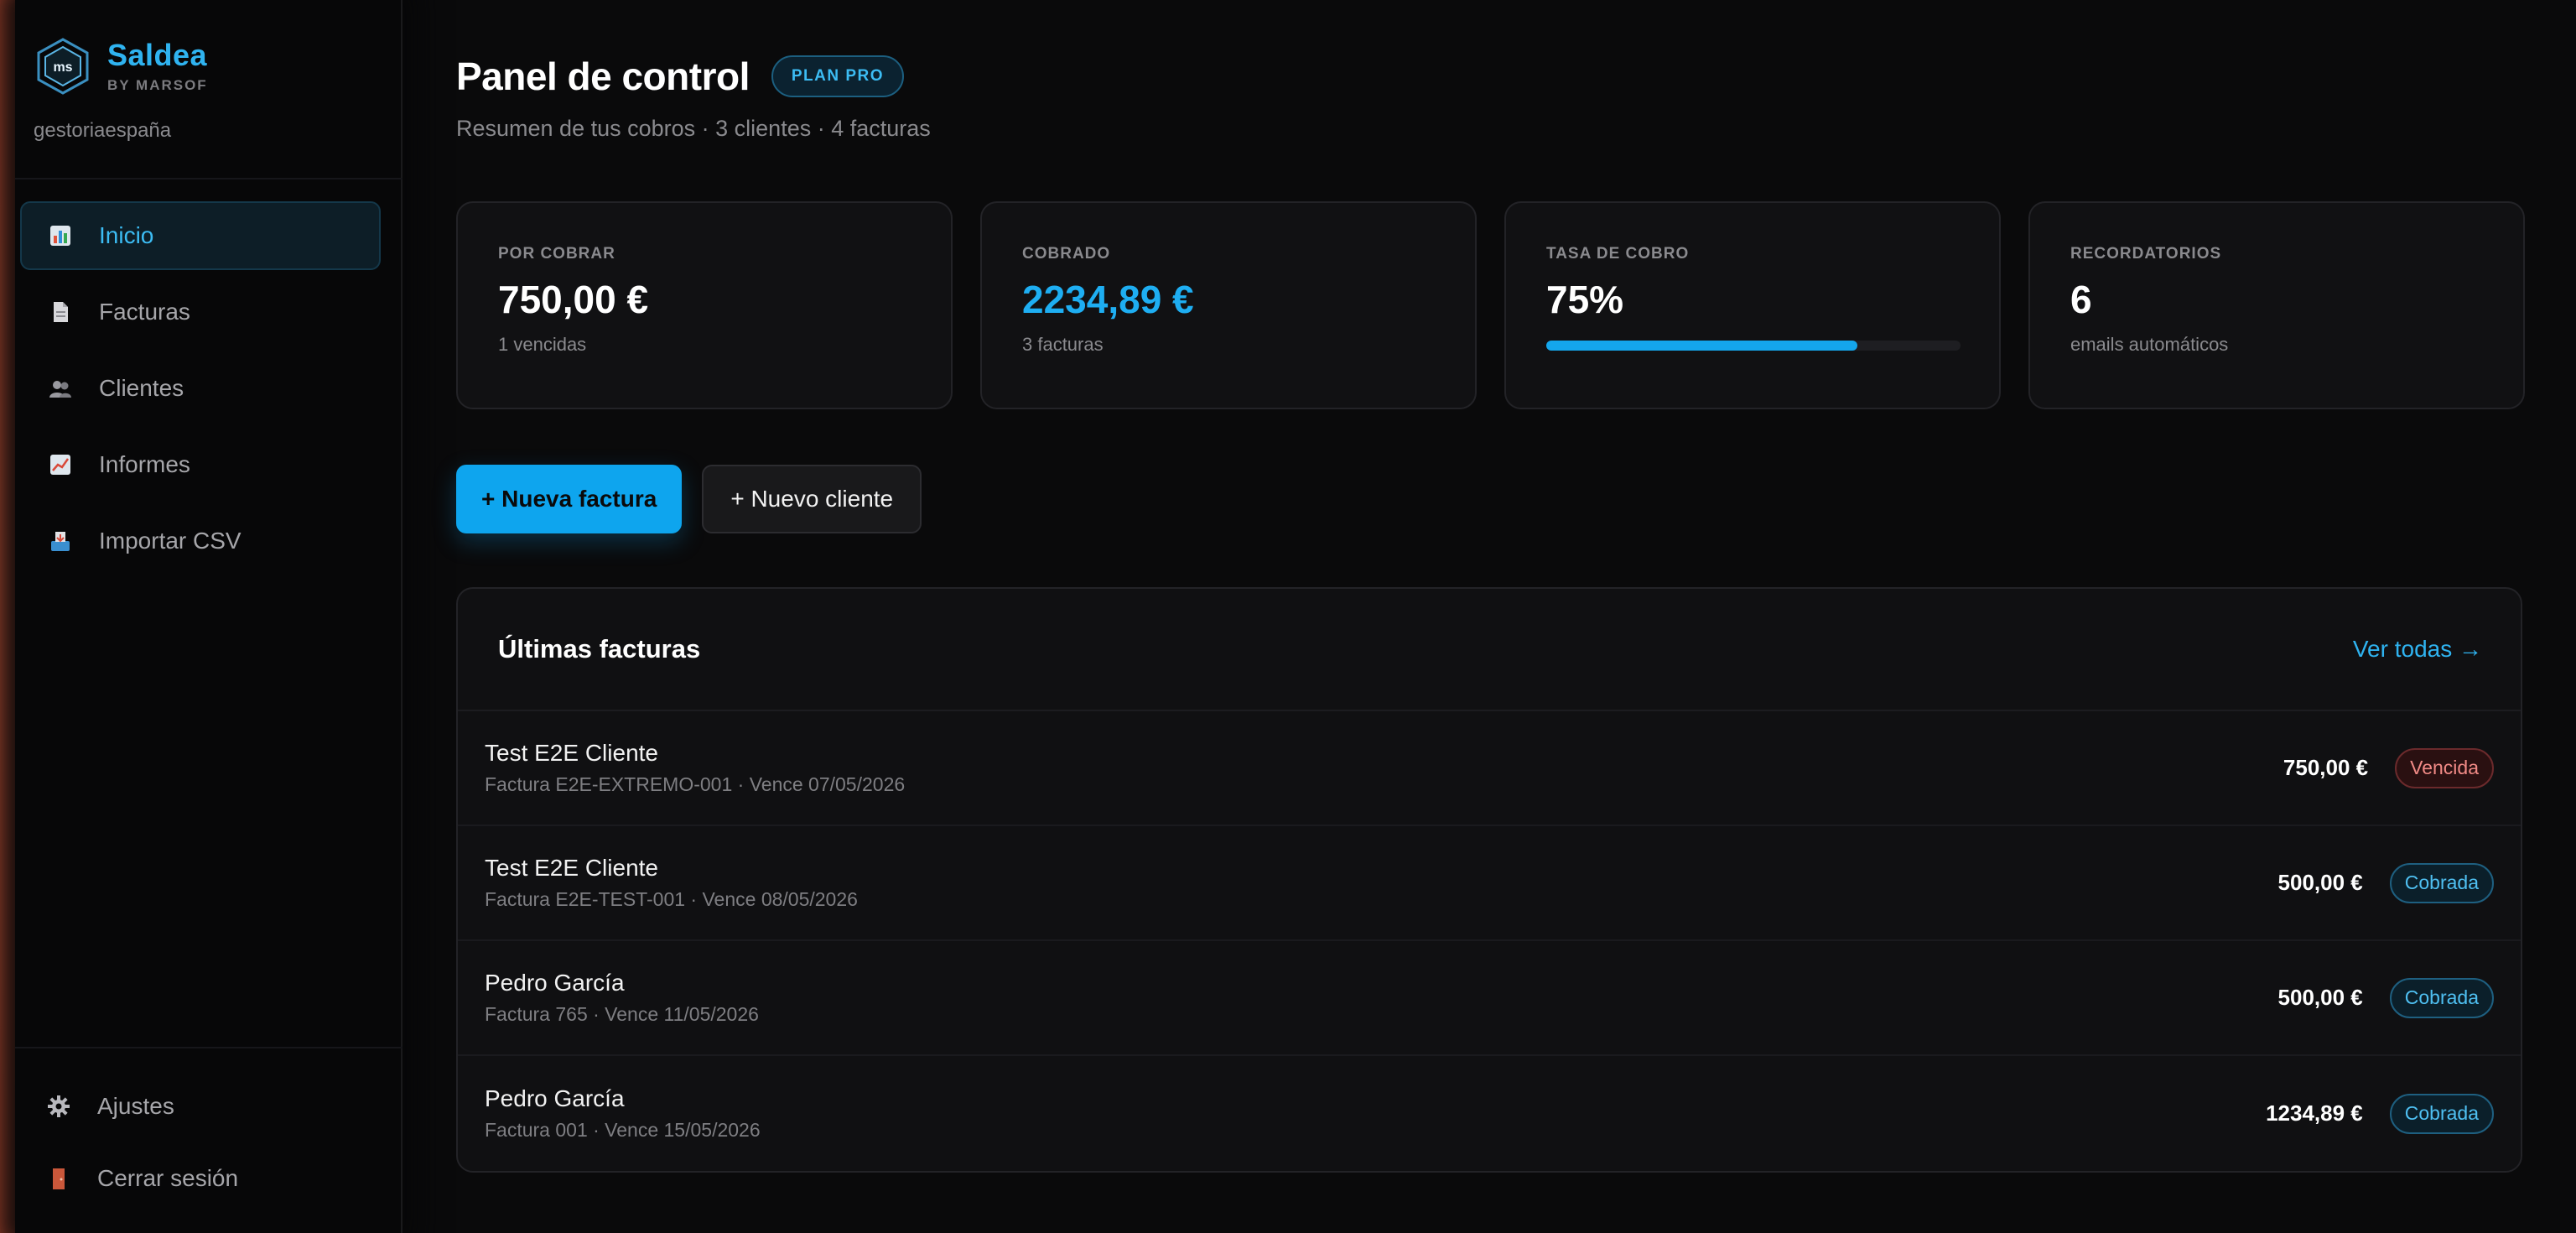  Describe the element at coordinates (622, 1014) in the screenshot. I see `invoice-meta: Factura 765 · Vence 11/05/2026` at that location.